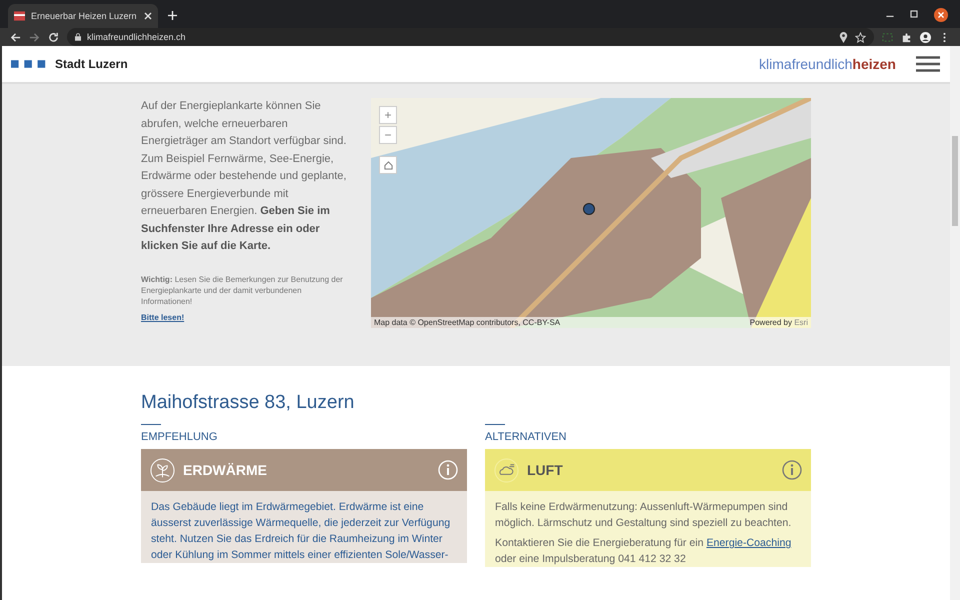 The image size is (960, 600). I want to click on card-text: Das Gebäude liegt im Erdwärmegebiet. Erdwärme ist eine äusserst zuverlässige Wärmequelle, die jederzeit zur Verfügung steht. Nutzen Sie das Erdreich für die Raumheizung im Winter oder Kühlung im Sommer mittels einer effizienten Sole/Wasser-, so click(301, 531).